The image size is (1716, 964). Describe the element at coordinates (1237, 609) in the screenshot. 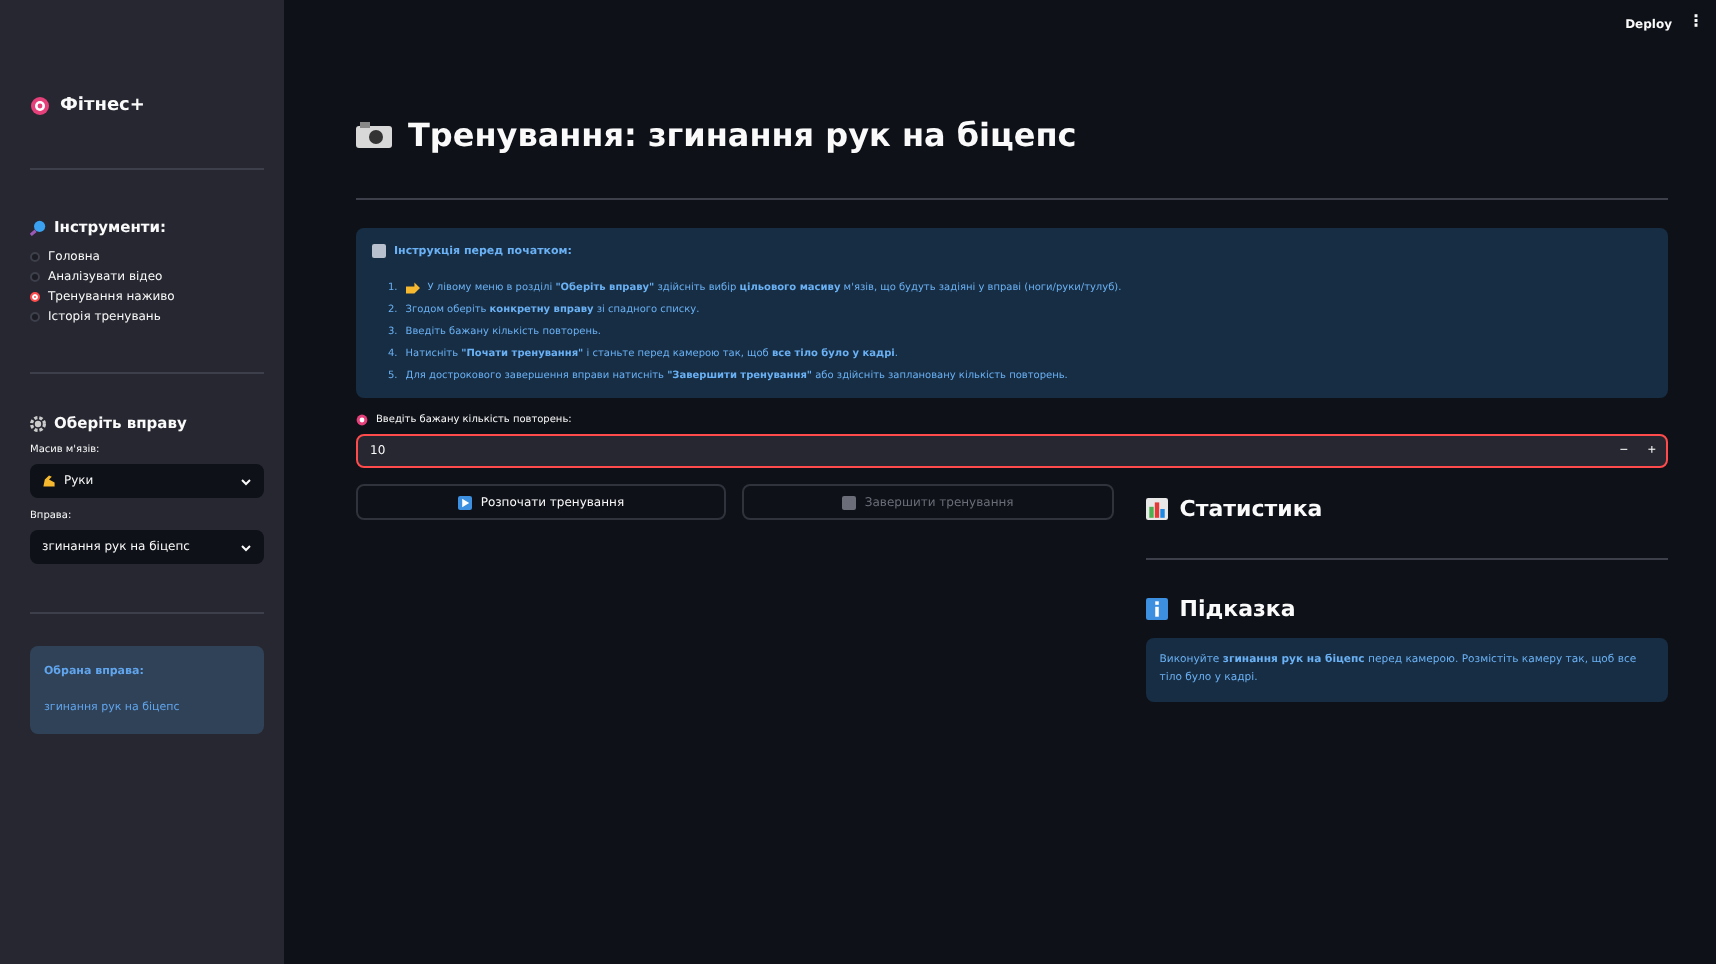

I see `hint-heading: Підказка` at that location.